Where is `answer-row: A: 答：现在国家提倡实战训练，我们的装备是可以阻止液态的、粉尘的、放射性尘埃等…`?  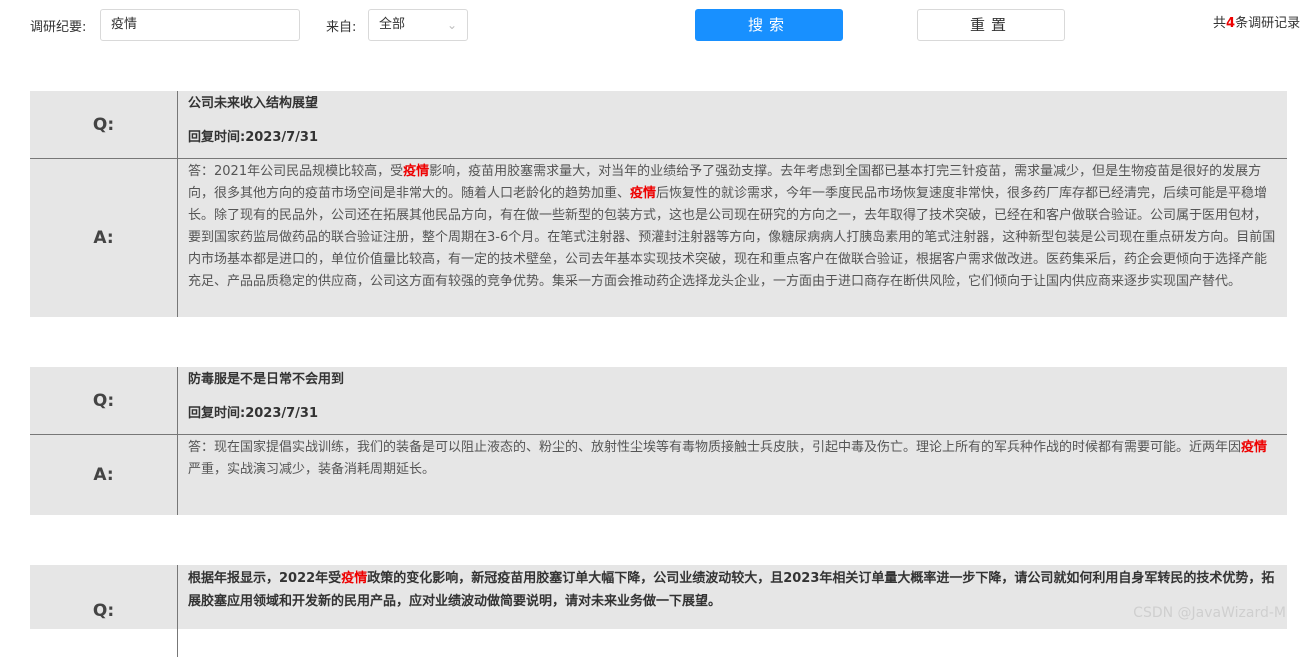
answer-row: A: 答：现在国家提倡实战训练，我们的装备是可以阻止液态的、粉尘的、放射性尘埃等… is located at coordinates (658, 474).